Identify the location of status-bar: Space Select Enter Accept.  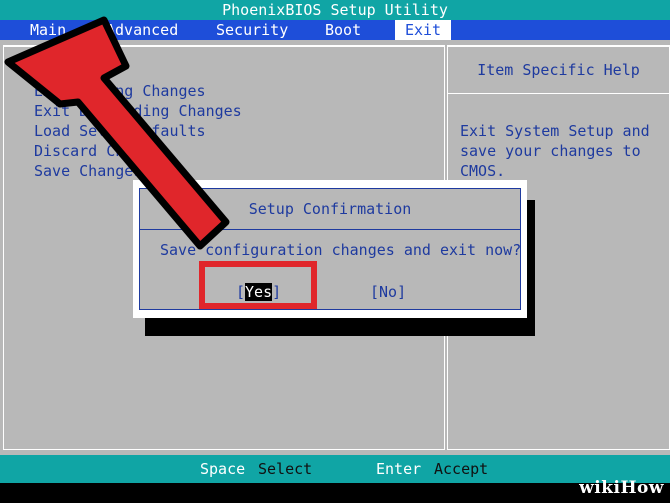
(335, 469).